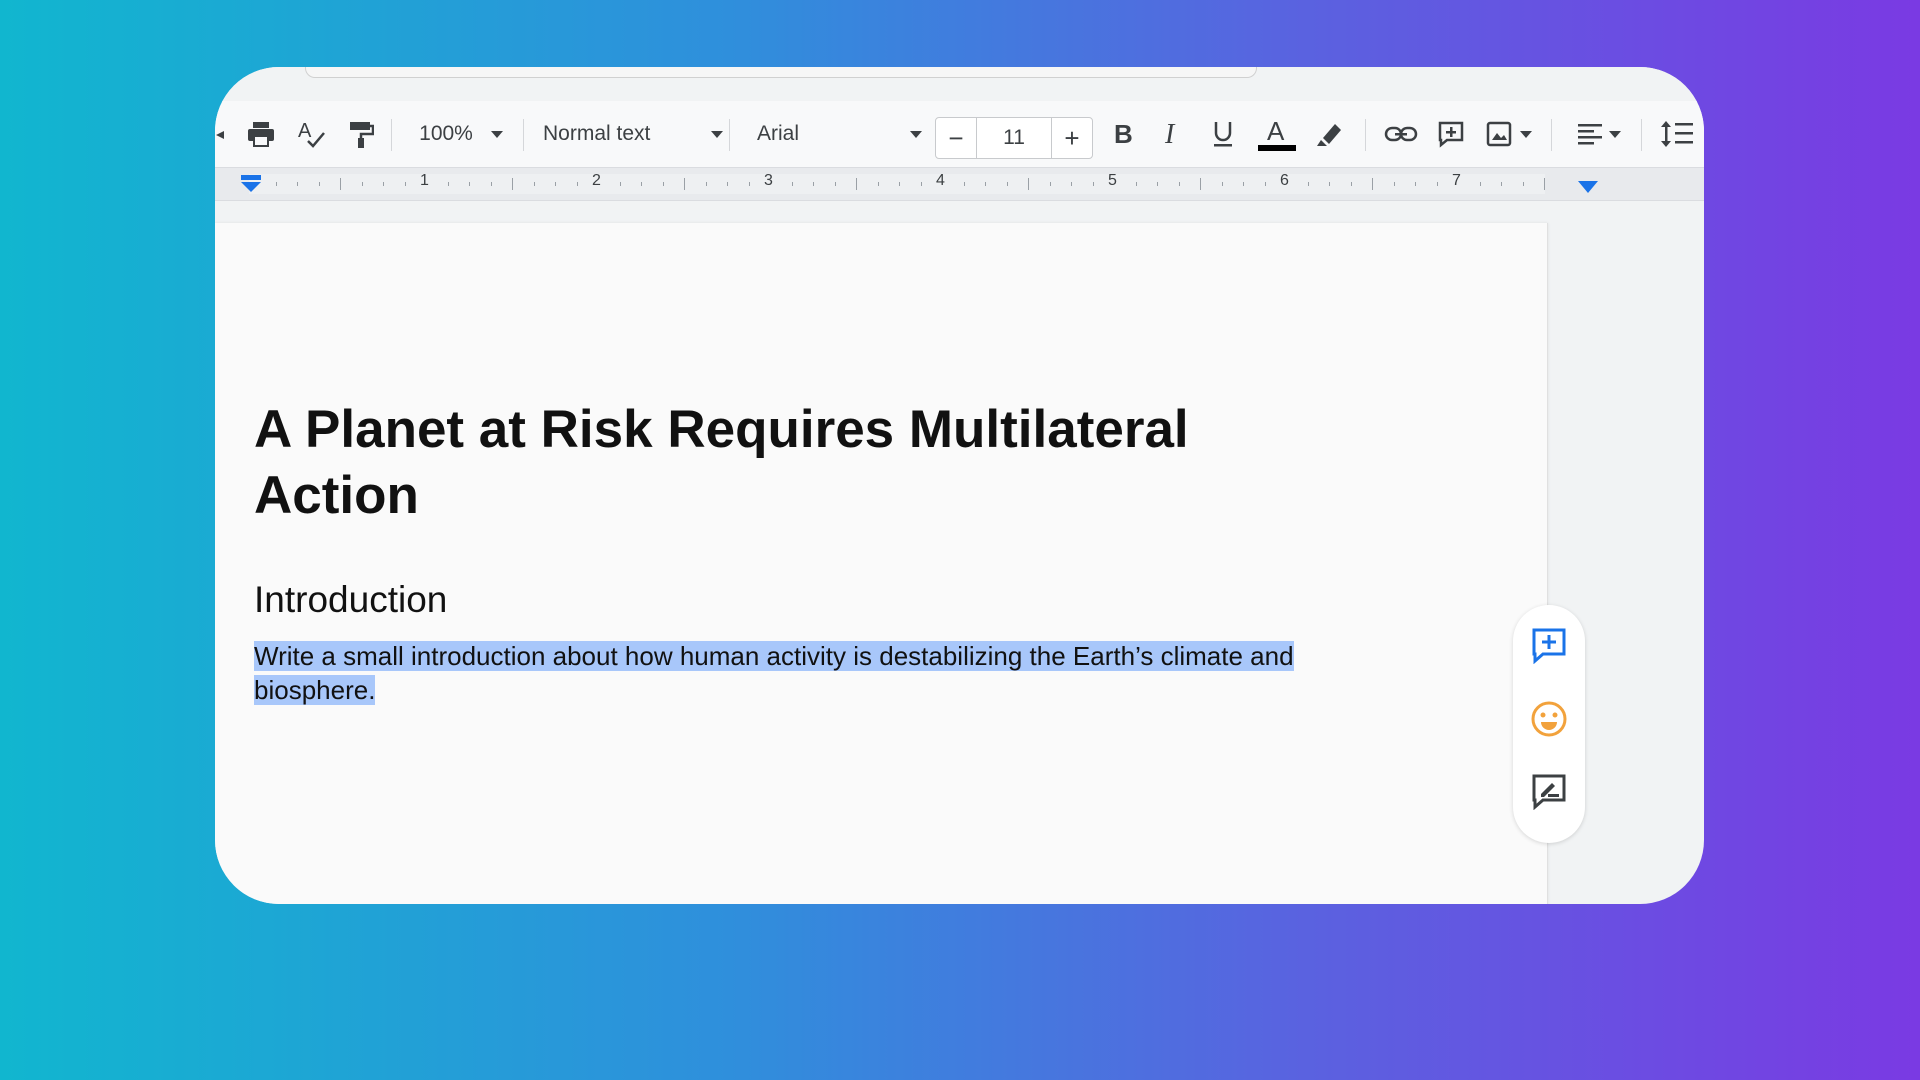  Describe the element at coordinates (1588, 187) in the screenshot. I see `right-indent-marker` at that location.